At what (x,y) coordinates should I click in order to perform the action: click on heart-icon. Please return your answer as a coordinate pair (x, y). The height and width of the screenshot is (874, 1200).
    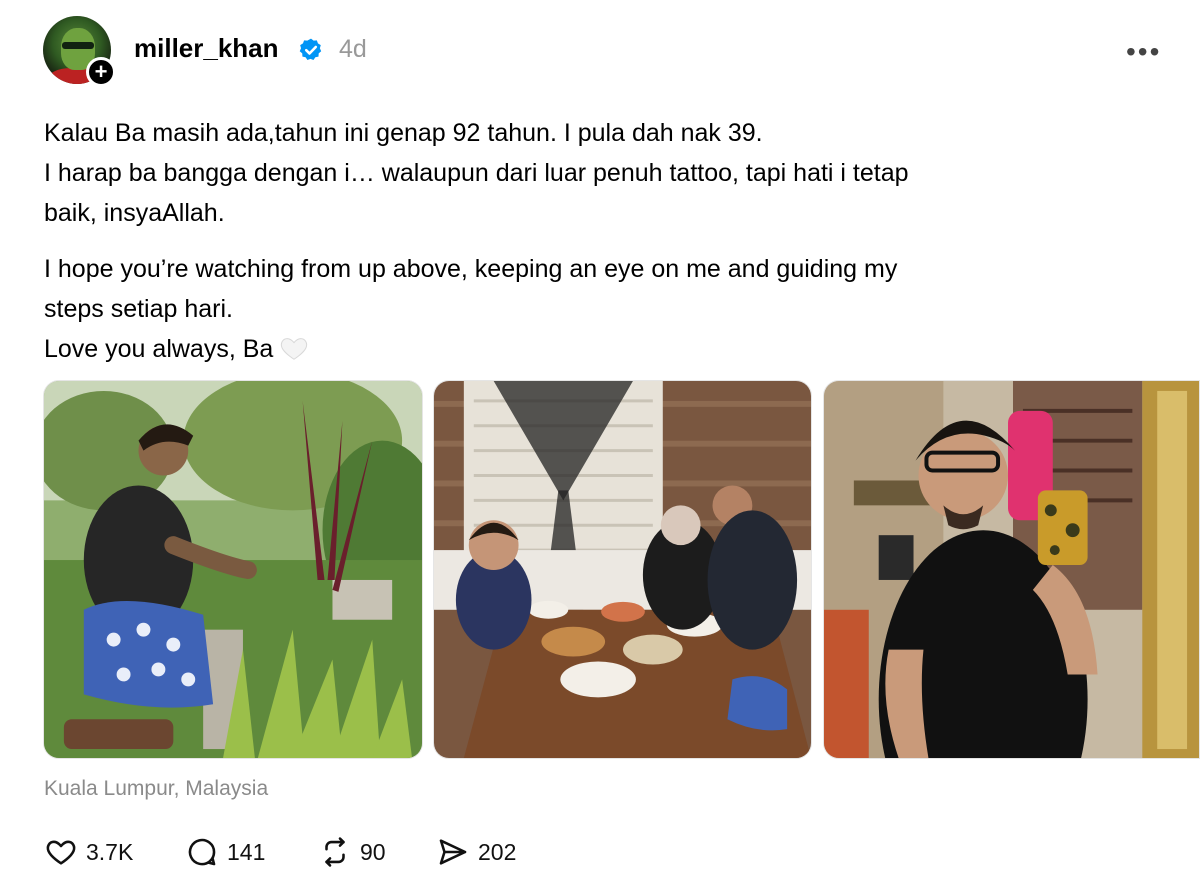
    Looking at the image, I should click on (61, 852).